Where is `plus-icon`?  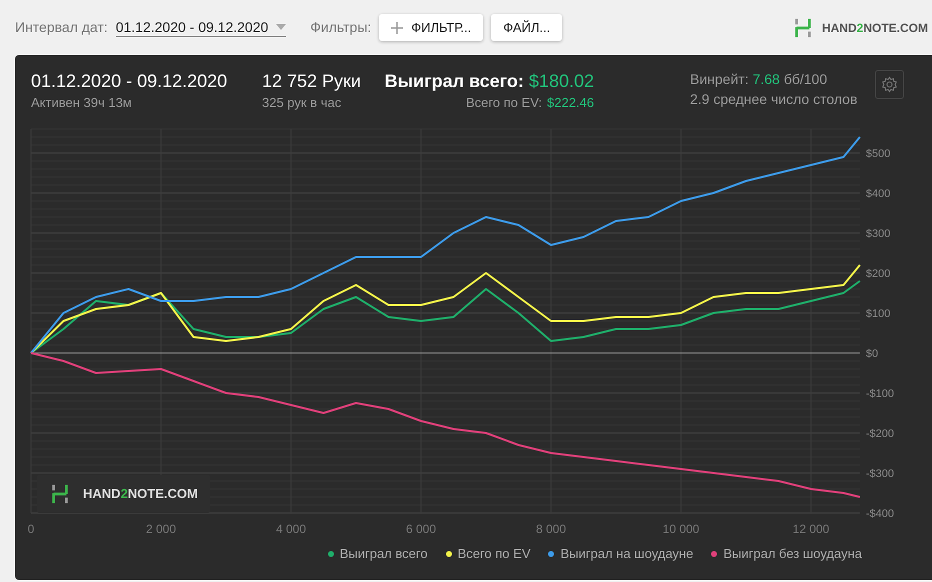 plus-icon is located at coordinates (397, 28).